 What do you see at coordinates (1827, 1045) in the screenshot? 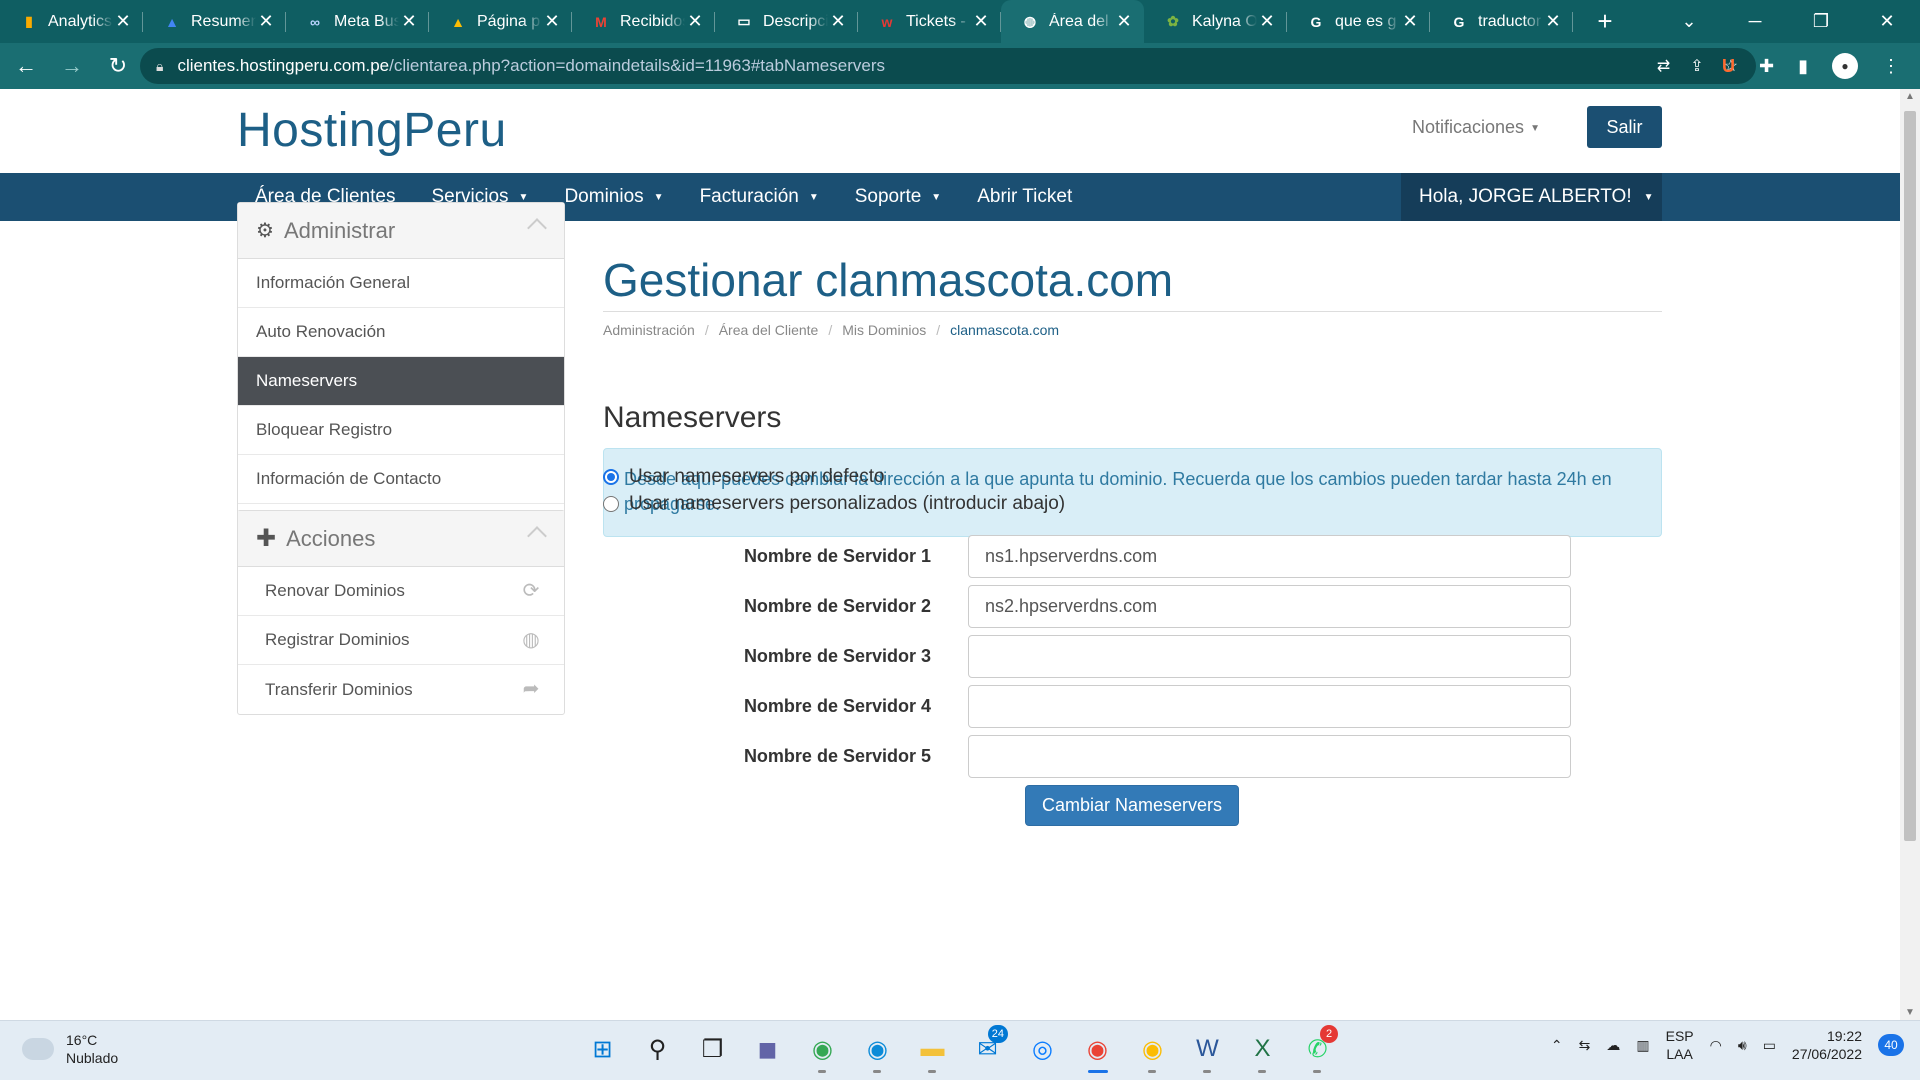
I see `clock: 19:22 27/06/2022` at bounding box center [1827, 1045].